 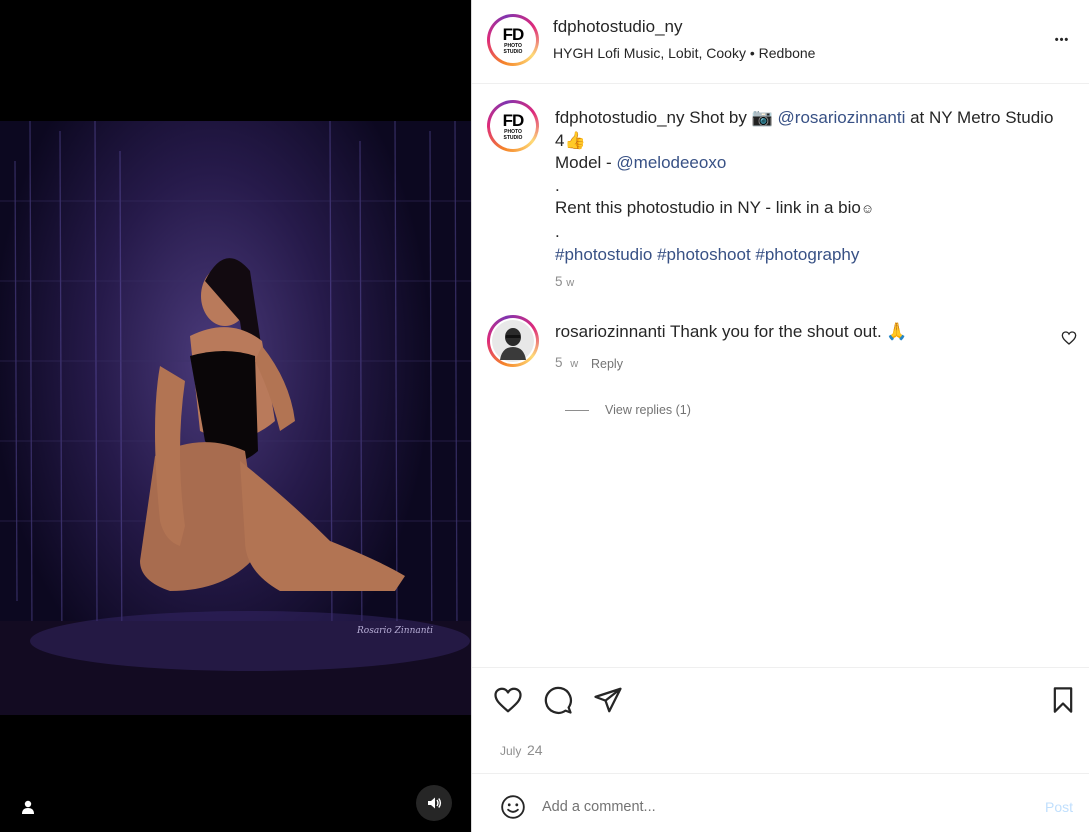 I want to click on camera-emoji: 📷, so click(x=762, y=117).